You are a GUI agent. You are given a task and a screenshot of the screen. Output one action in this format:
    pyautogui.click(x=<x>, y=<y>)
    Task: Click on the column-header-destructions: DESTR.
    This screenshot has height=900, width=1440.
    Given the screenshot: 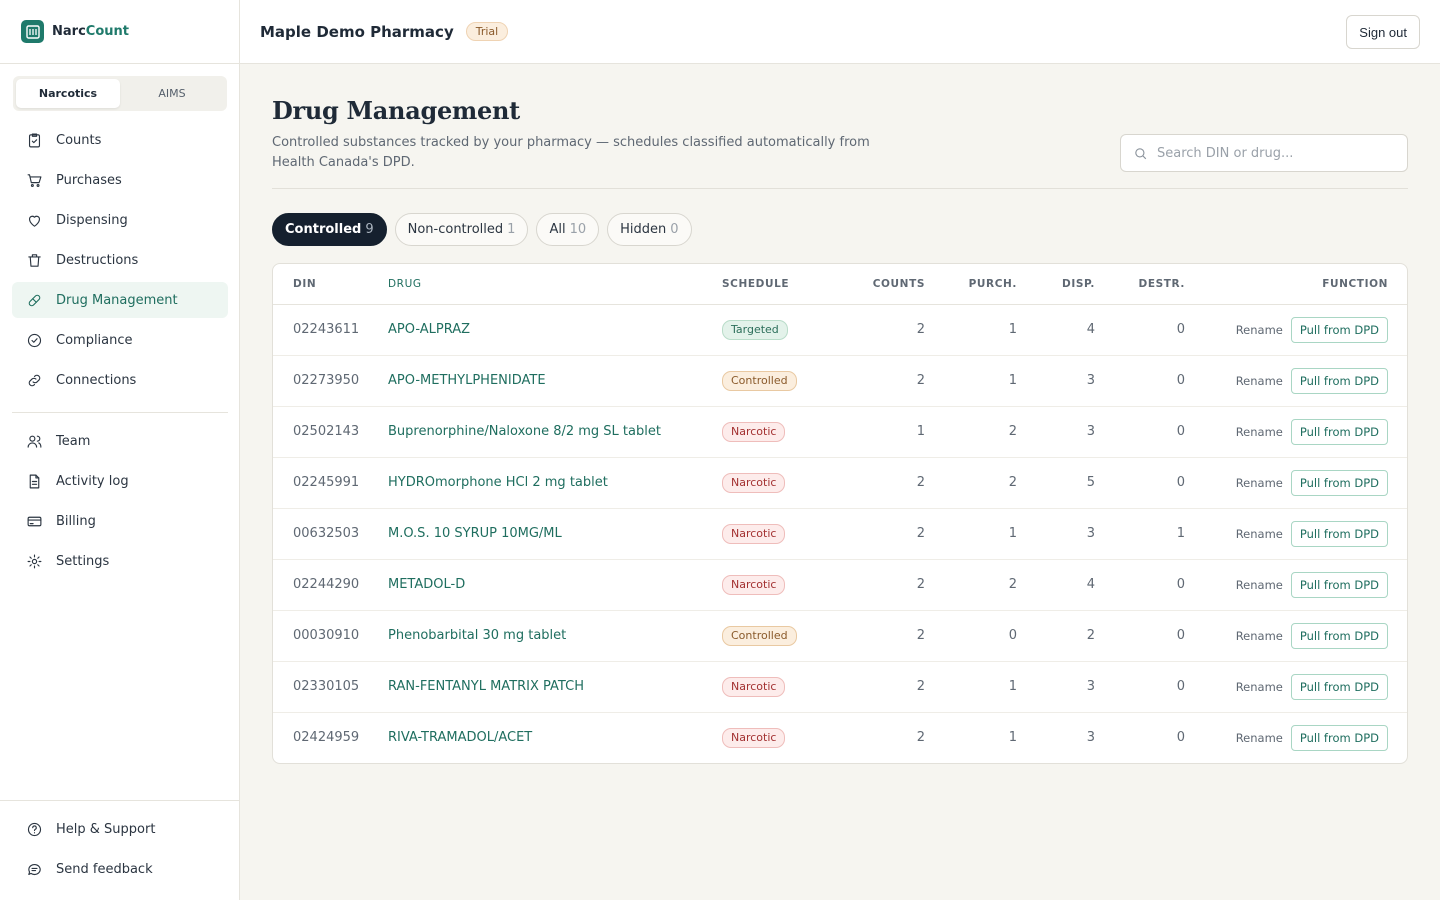 What is the action you would take?
    pyautogui.click(x=1140, y=284)
    